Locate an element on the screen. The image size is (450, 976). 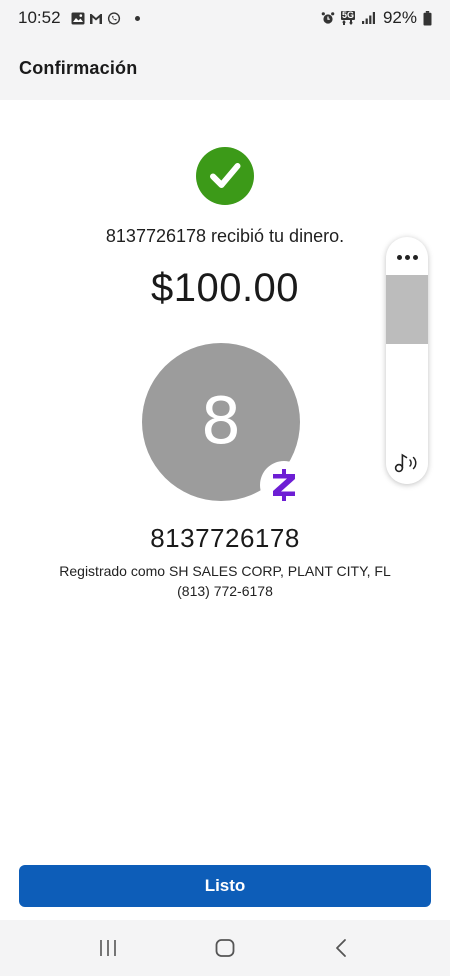
whatsapp-icon is located at coordinates (113, 18).